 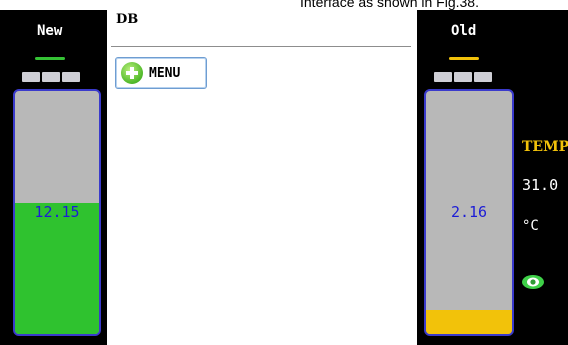 I want to click on old-level-fill, so click(x=469, y=321).